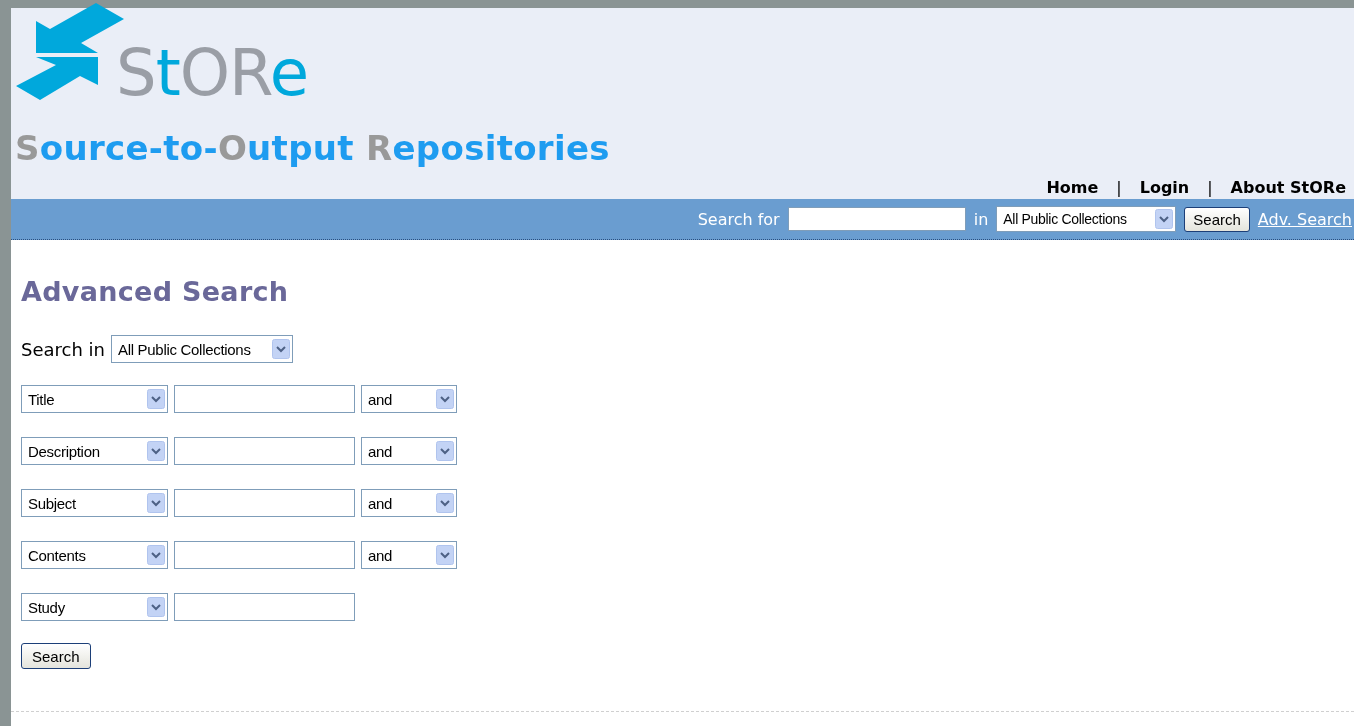 The image size is (1354, 726). Describe the element at coordinates (94, 607) in the screenshot. I see `field-dropdown: Study` at that location.